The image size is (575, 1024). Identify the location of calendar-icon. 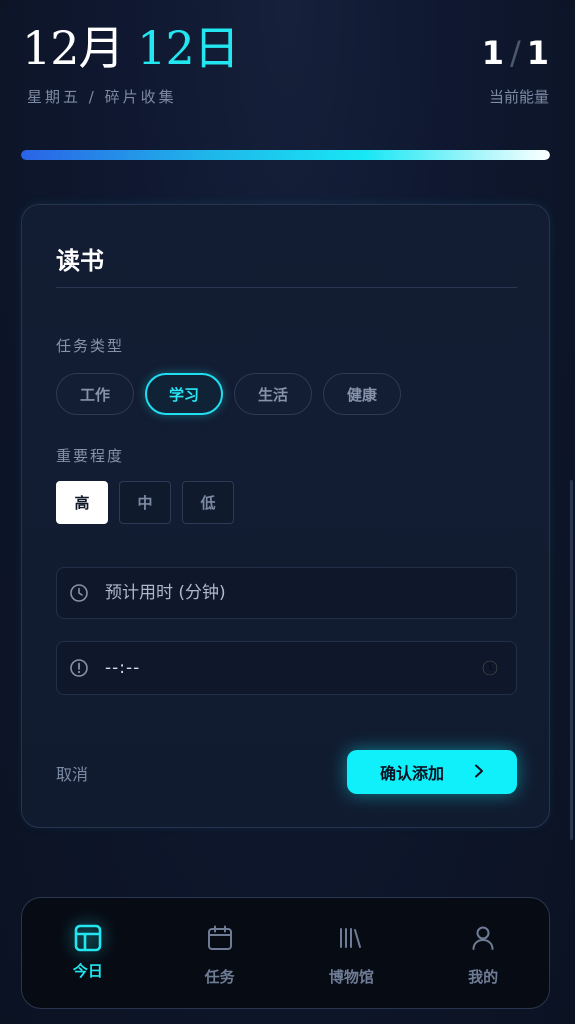
(220, 938).